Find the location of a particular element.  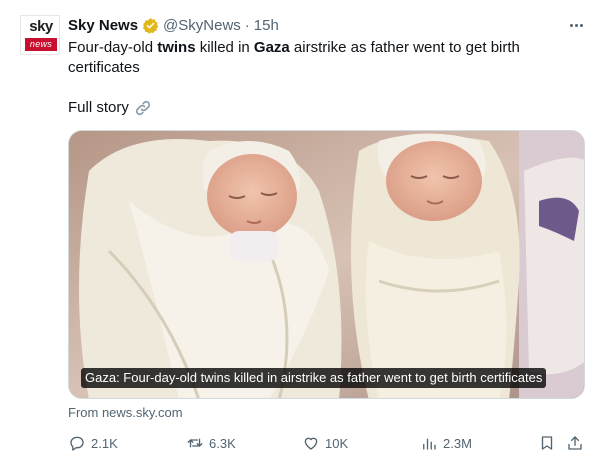

link-source: From news.sky.com is located at coordinates (125, 413).